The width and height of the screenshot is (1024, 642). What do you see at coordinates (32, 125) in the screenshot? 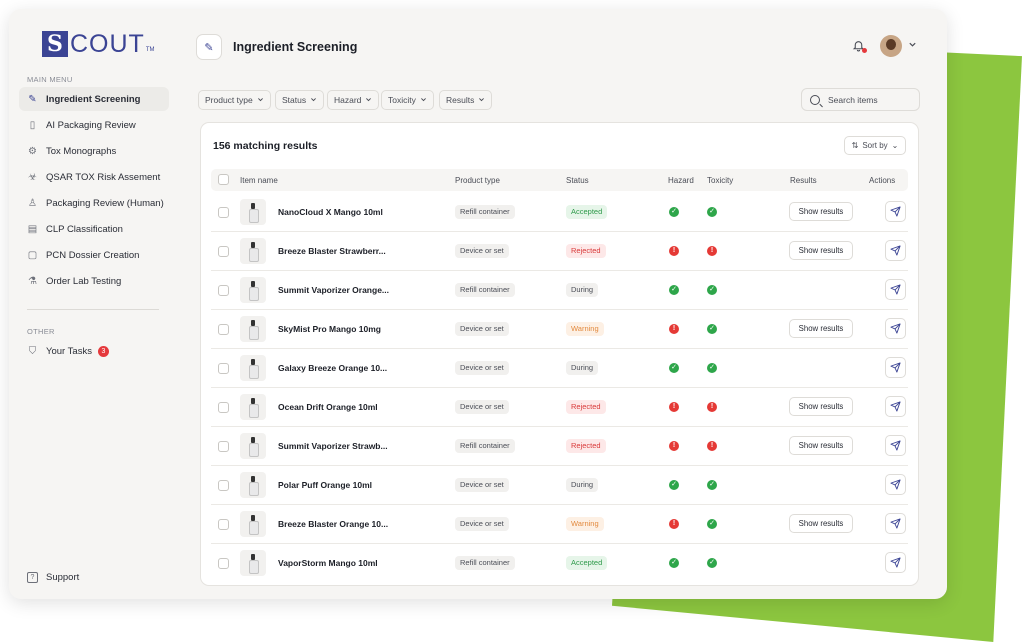
I see `bottle-icon: ▯` at bounding box center [32, 125].